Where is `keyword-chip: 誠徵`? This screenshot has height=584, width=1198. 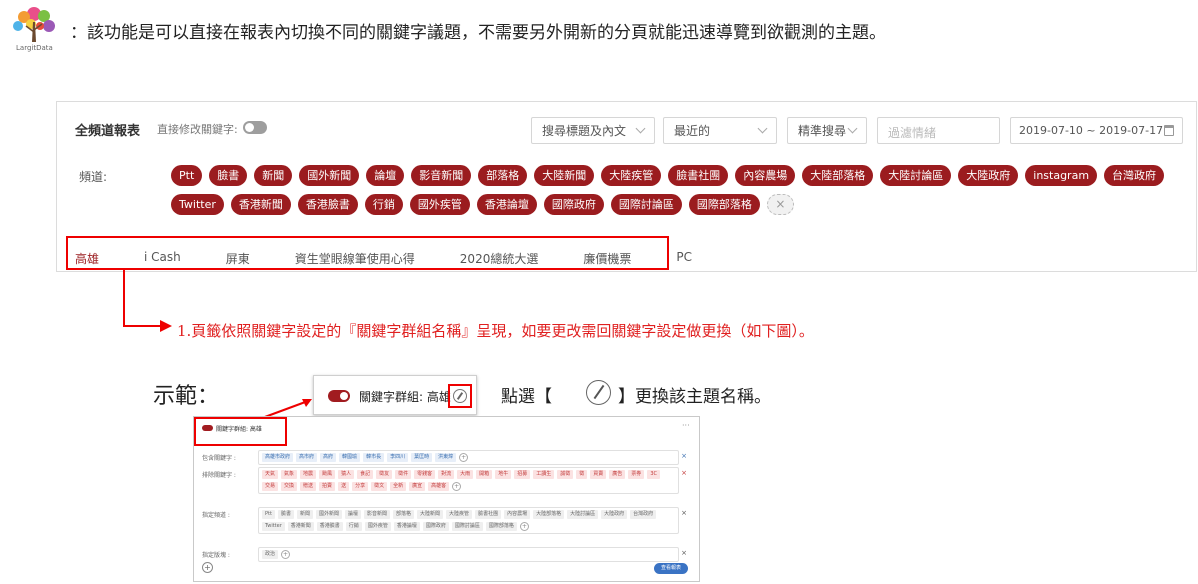 keyword-chip: 誠徵 is located at coordinates (565, 474).